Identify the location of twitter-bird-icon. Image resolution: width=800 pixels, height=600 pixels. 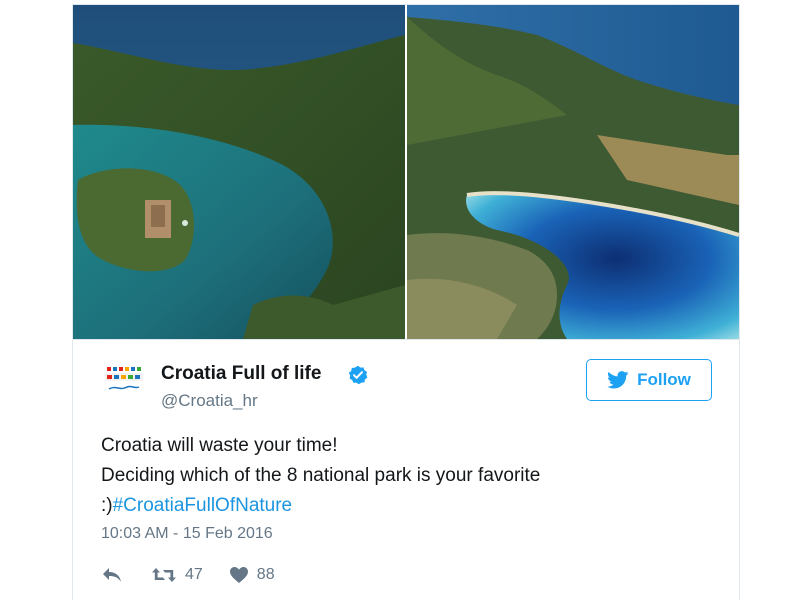
(618, 380).